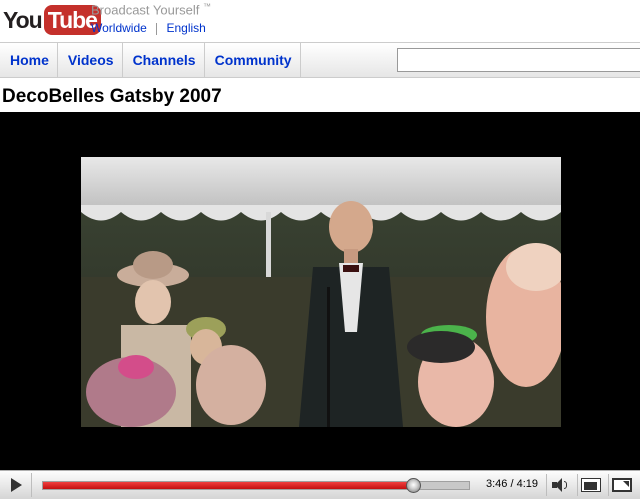  What do you see at coordinates (145, 10) in the screenshot?
I see `tagline-text: Broadcast Yourself` at bounding box center [145, 10].